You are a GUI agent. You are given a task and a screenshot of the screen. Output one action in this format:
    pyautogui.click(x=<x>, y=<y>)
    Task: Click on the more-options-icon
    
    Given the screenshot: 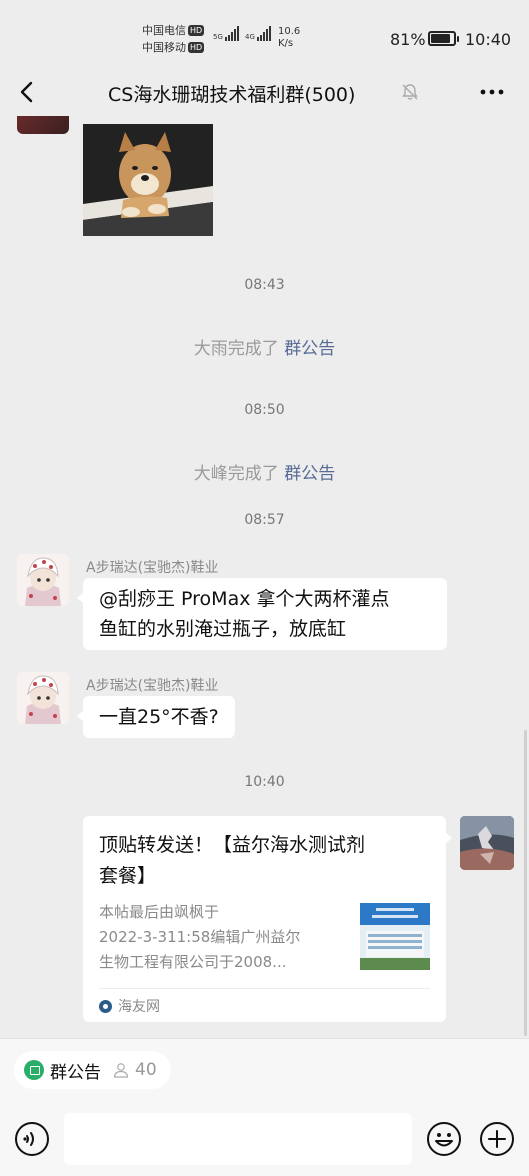 What is the action you would take?
    pyautogui.click(x=492, y=92)
    